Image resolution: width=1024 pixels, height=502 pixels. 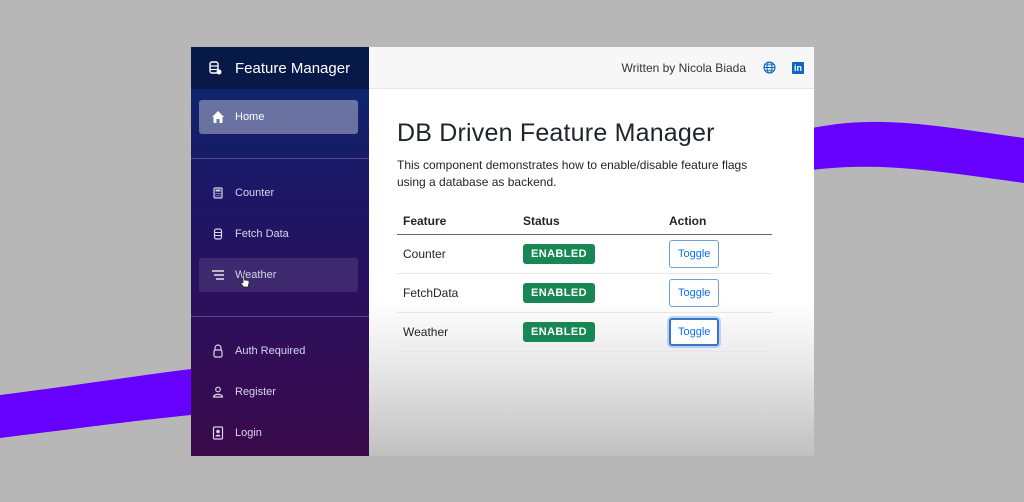 I want to click on feature-name: Counter, so click(x=457, y=254).